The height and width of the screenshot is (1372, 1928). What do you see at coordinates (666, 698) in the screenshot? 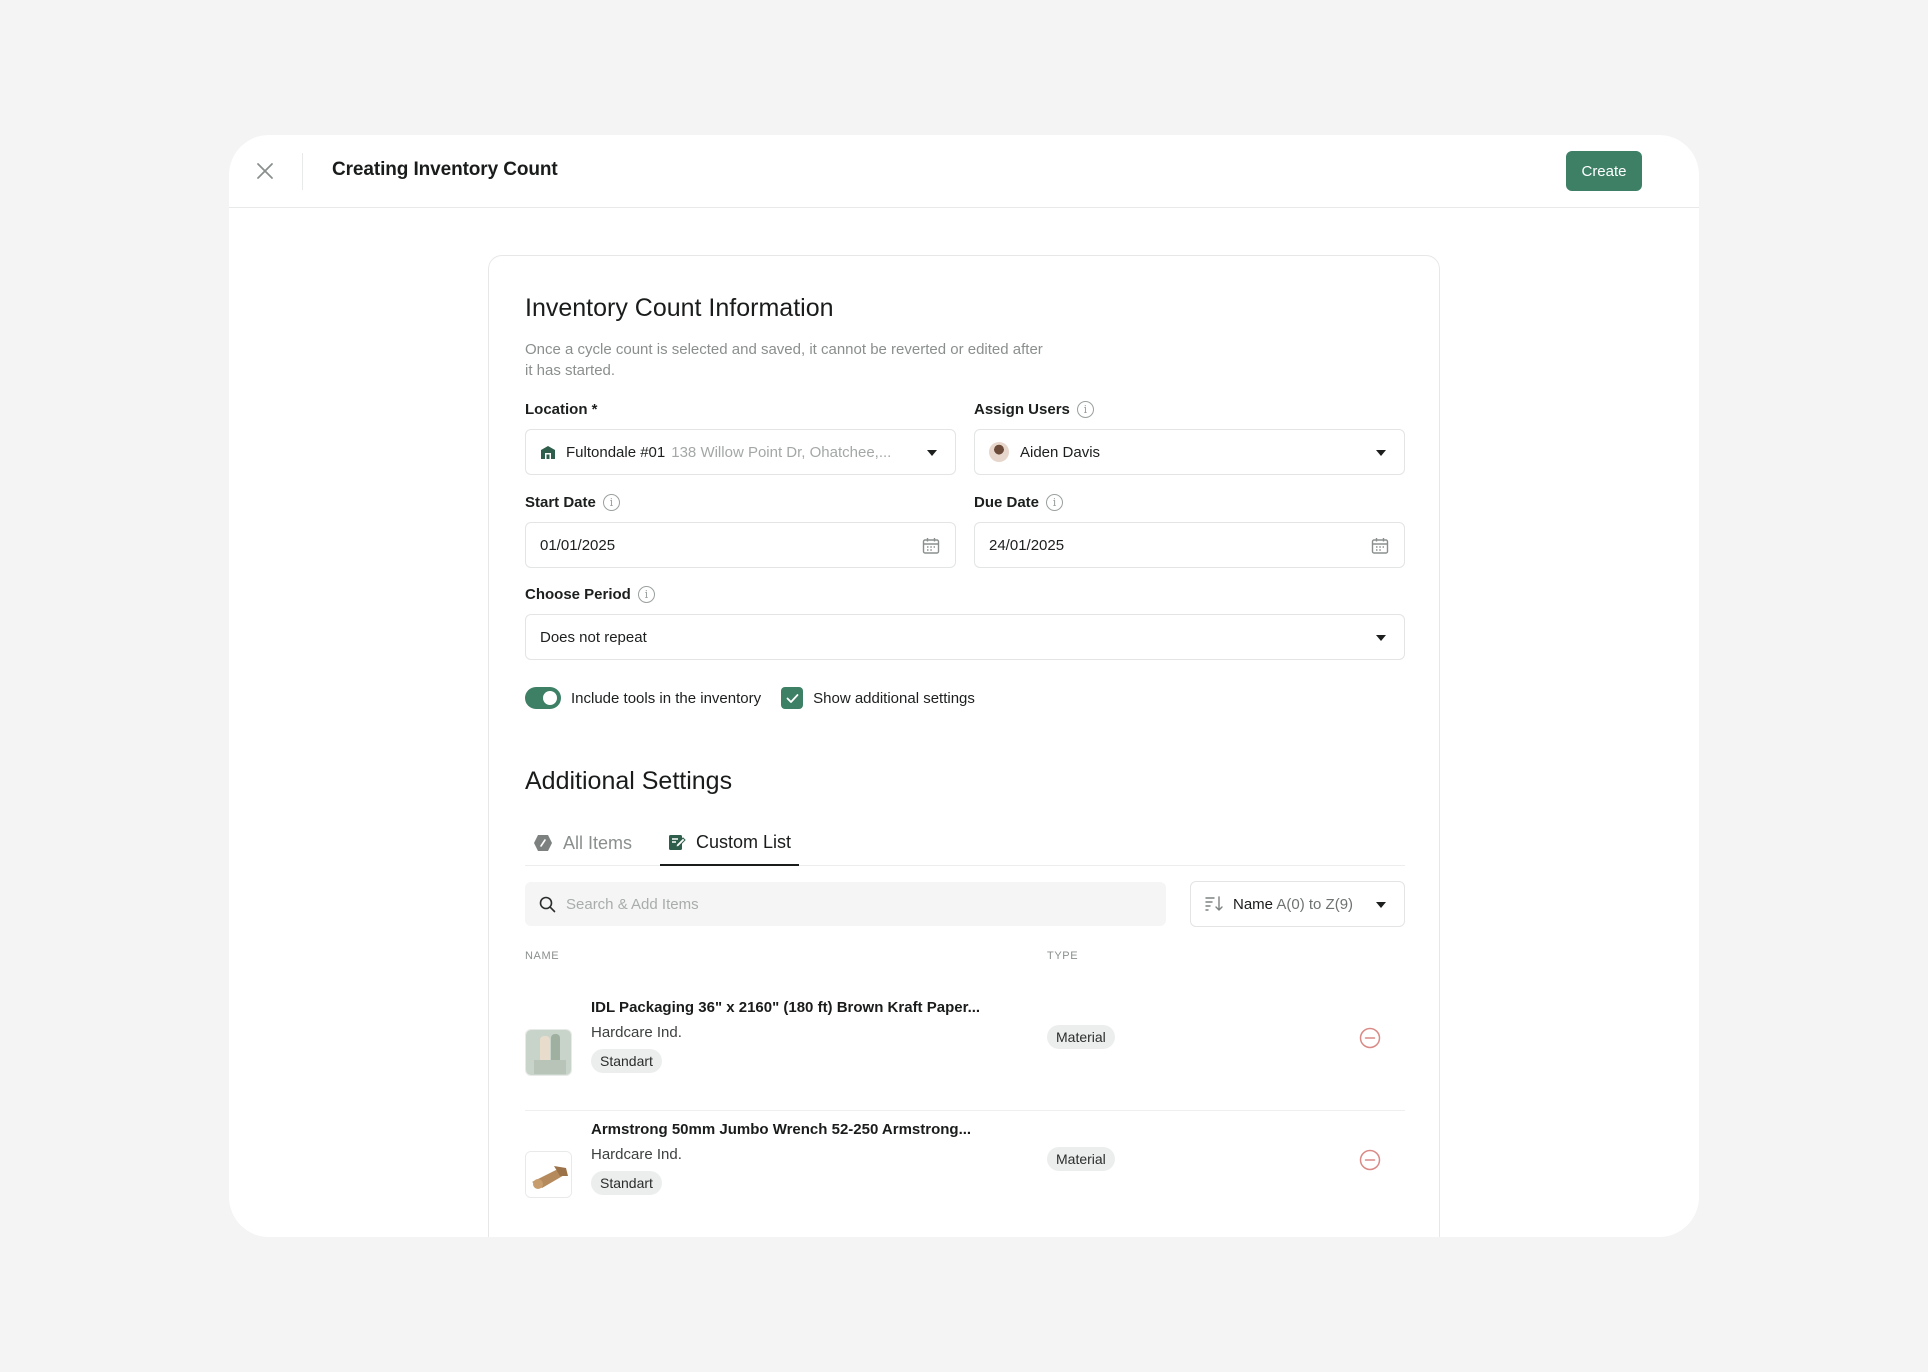
I see `include-tools-label: Include tools in the inventory` at bounding box center [666, 698].